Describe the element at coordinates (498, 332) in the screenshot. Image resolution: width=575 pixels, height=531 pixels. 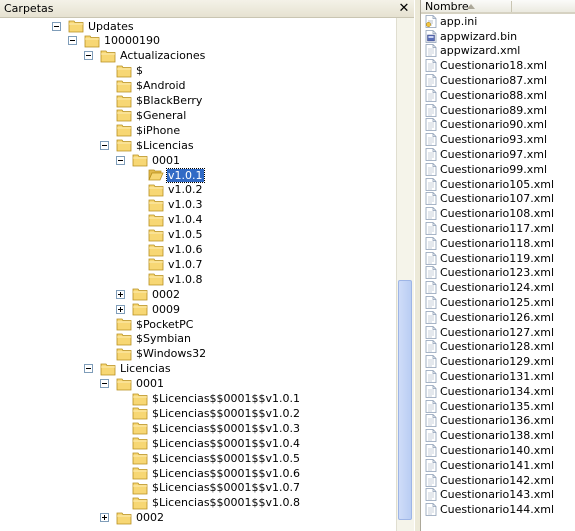
I see `file-list-item: Cuestionario127.xml` at that location.